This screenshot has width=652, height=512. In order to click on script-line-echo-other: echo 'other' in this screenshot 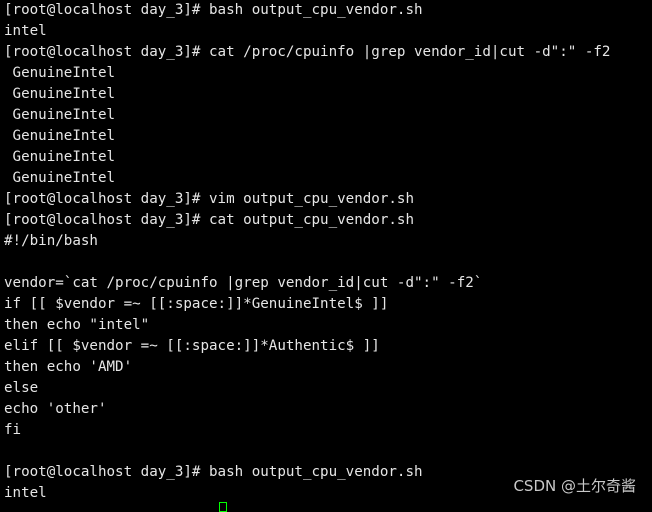, I will do `click(55, 409)`.